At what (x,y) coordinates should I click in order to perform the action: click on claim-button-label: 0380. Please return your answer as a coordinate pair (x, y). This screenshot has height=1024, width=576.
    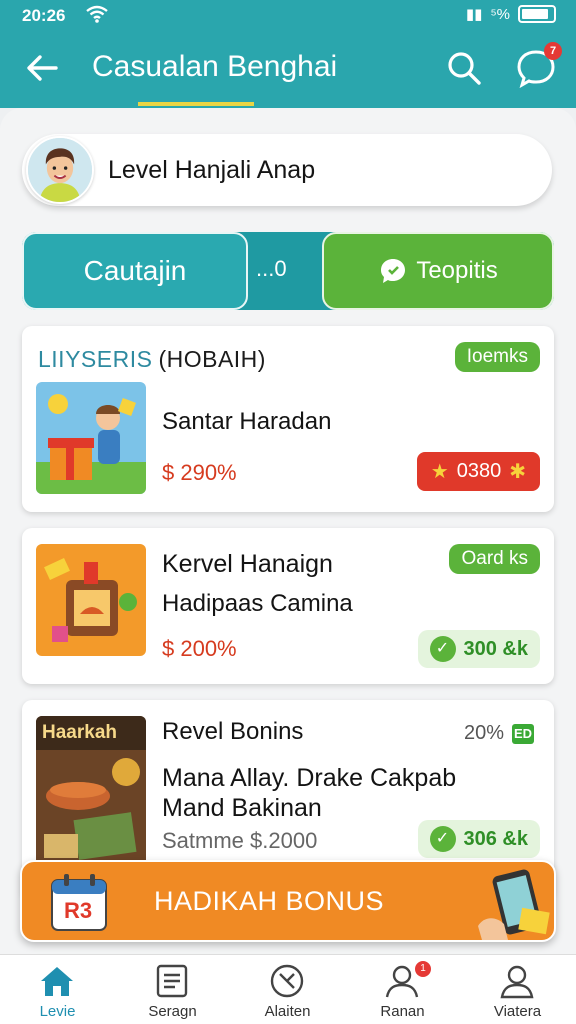
    Looking at the image, I should click on (479, 471).